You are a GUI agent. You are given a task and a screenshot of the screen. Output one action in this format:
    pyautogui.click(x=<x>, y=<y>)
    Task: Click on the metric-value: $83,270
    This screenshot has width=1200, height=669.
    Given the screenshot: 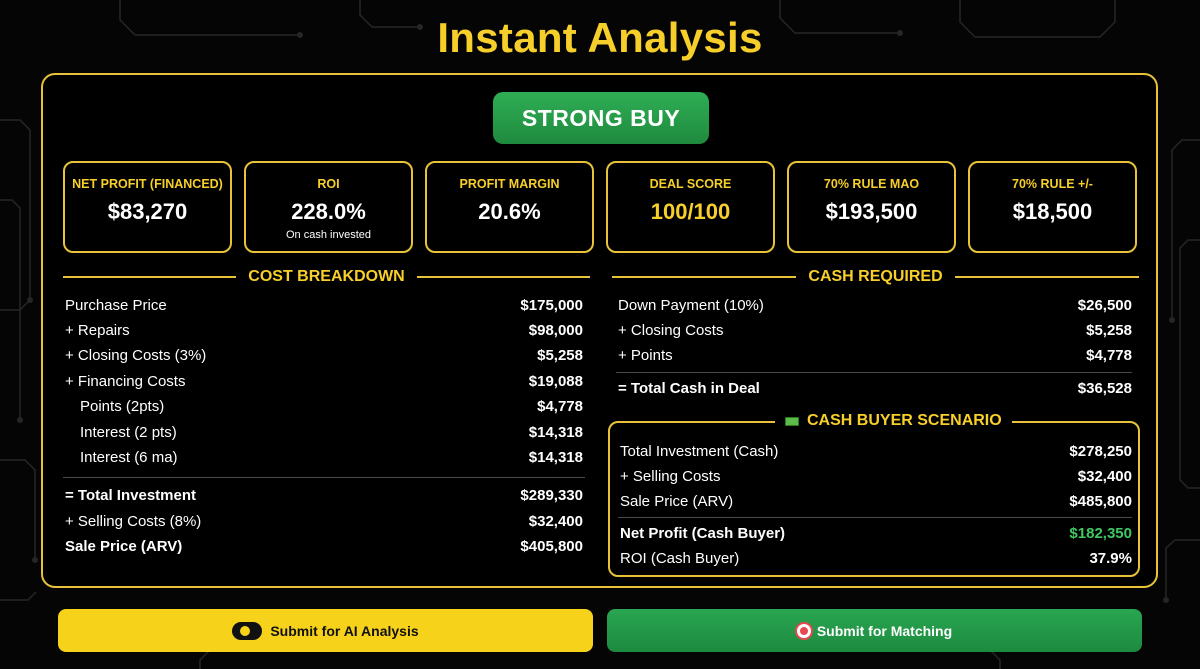 What is the action you would take?
    pyautogui.click(x=147, y=211)
    